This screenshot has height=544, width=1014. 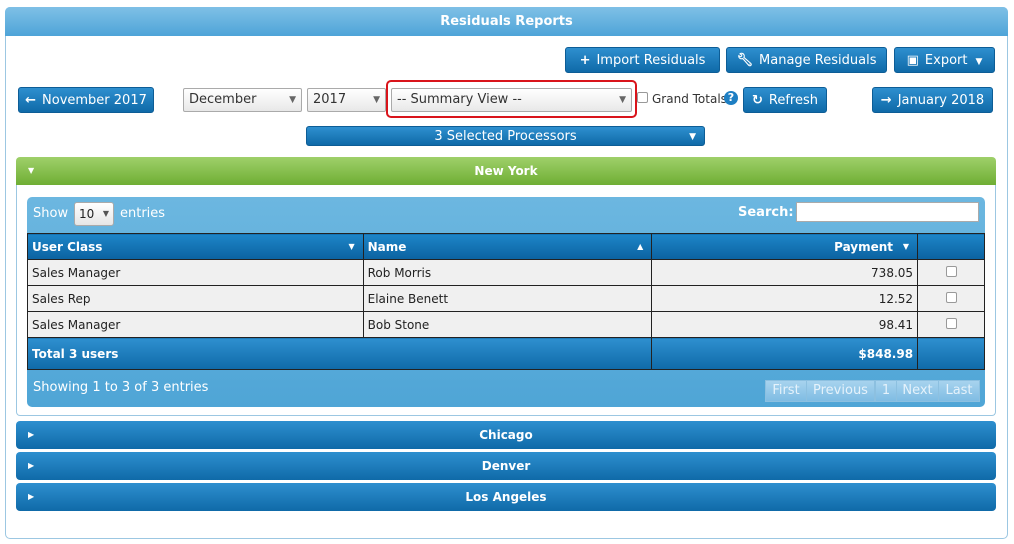 What do you see at coordinates (86, 100) in the screenshot?
I see `prev-month-button: ← November 2017` at bounding box center [86, 100].